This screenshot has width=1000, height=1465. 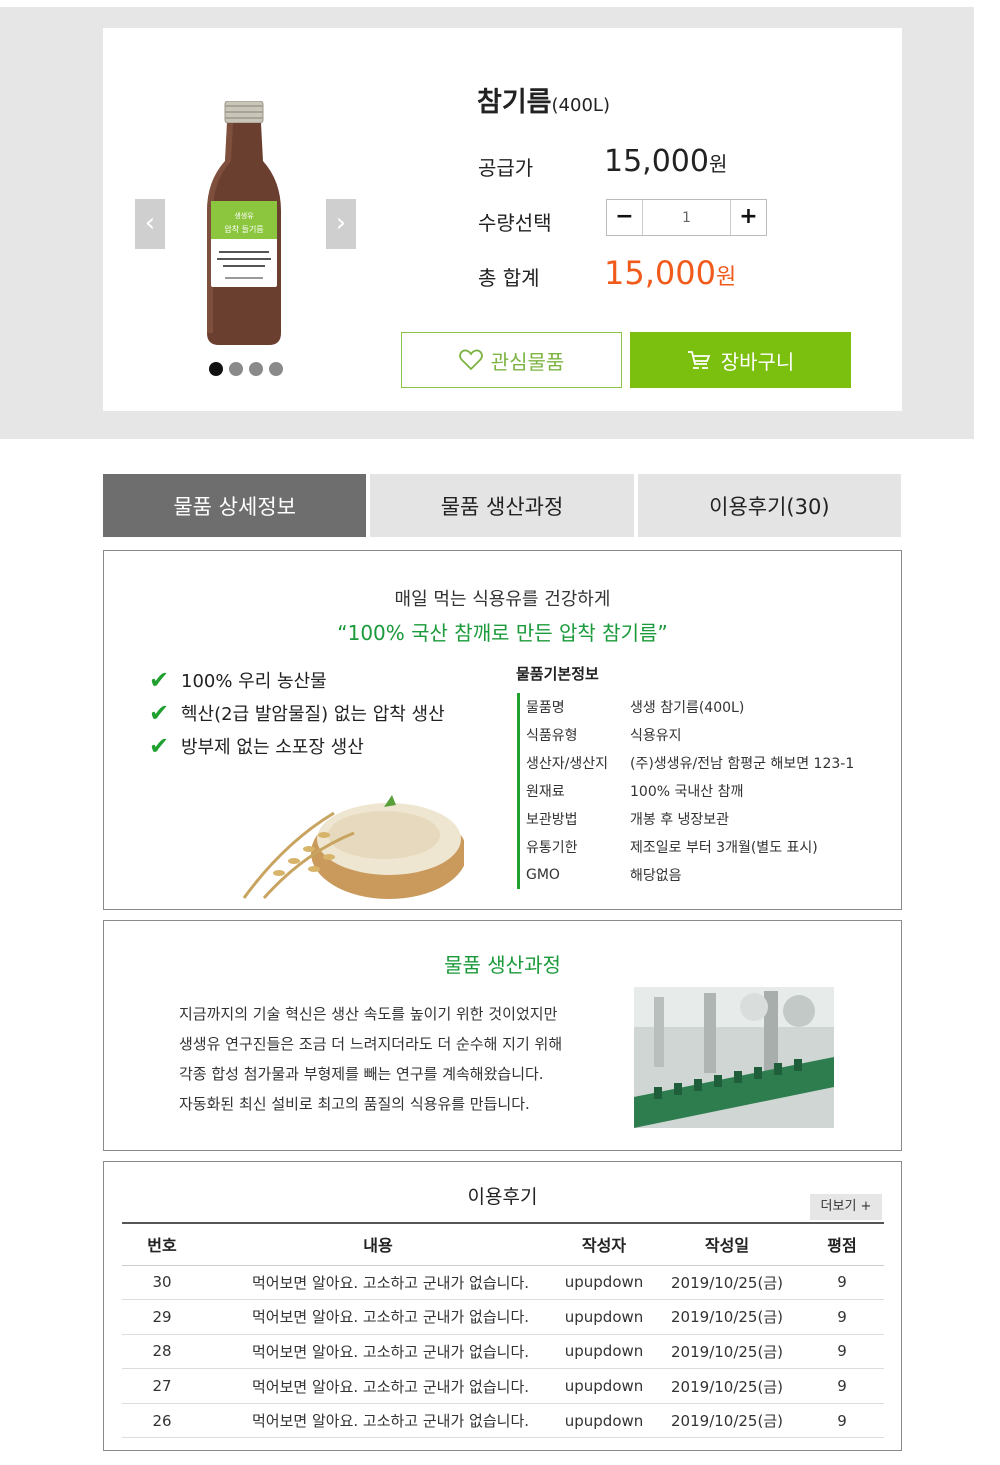 I want to click on info-key: GMO, so click(x=543, y=875).